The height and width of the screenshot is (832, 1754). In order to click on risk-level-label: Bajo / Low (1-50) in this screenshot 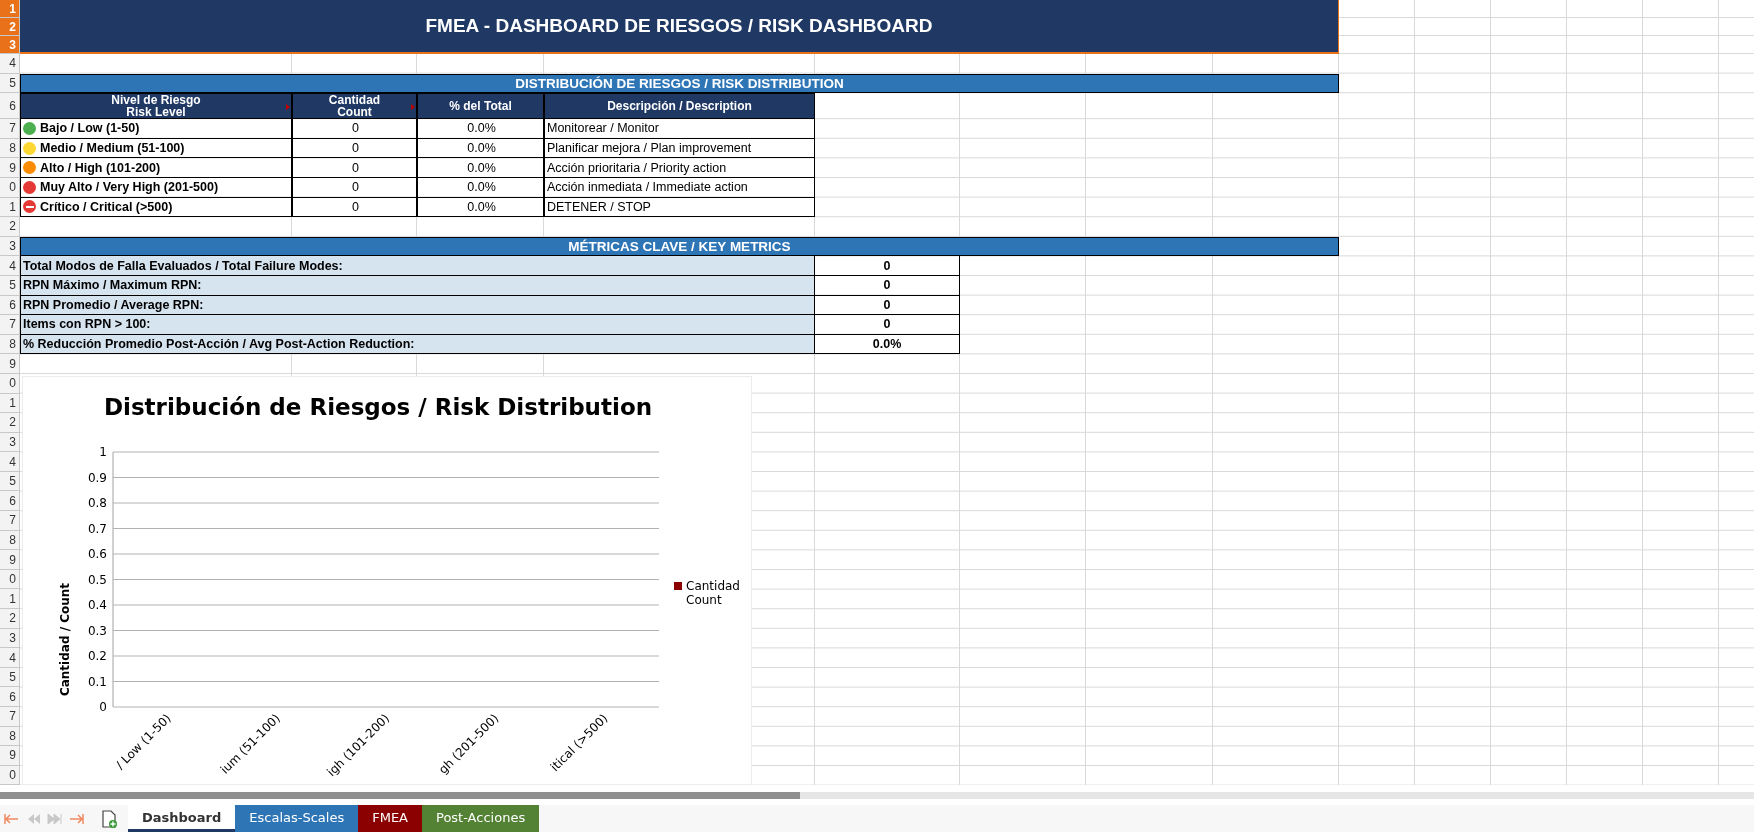, I will do `click(90, 128)`.